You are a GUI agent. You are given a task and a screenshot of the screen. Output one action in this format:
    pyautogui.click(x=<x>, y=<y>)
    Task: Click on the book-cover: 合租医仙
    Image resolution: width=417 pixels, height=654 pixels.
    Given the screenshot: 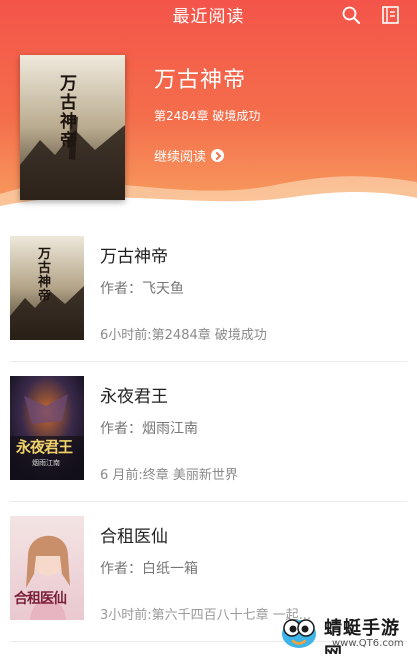 What is the action you would take?
    pyautogui.click(x=47, y=568)
    